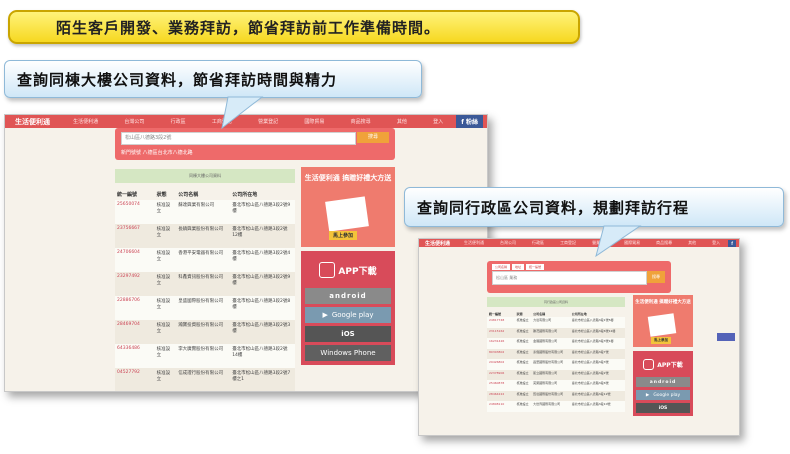 Image resolution: width=790 pixels, height=454 pixels. I want to click on google-play-label: Google play, so click(352, 315).